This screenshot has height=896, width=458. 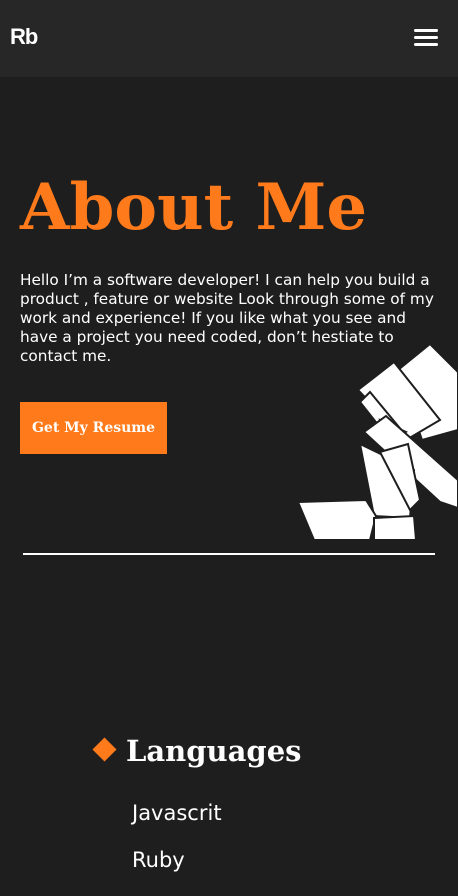 I want to click on language-item: Ruby, so click(x=158, y=860).